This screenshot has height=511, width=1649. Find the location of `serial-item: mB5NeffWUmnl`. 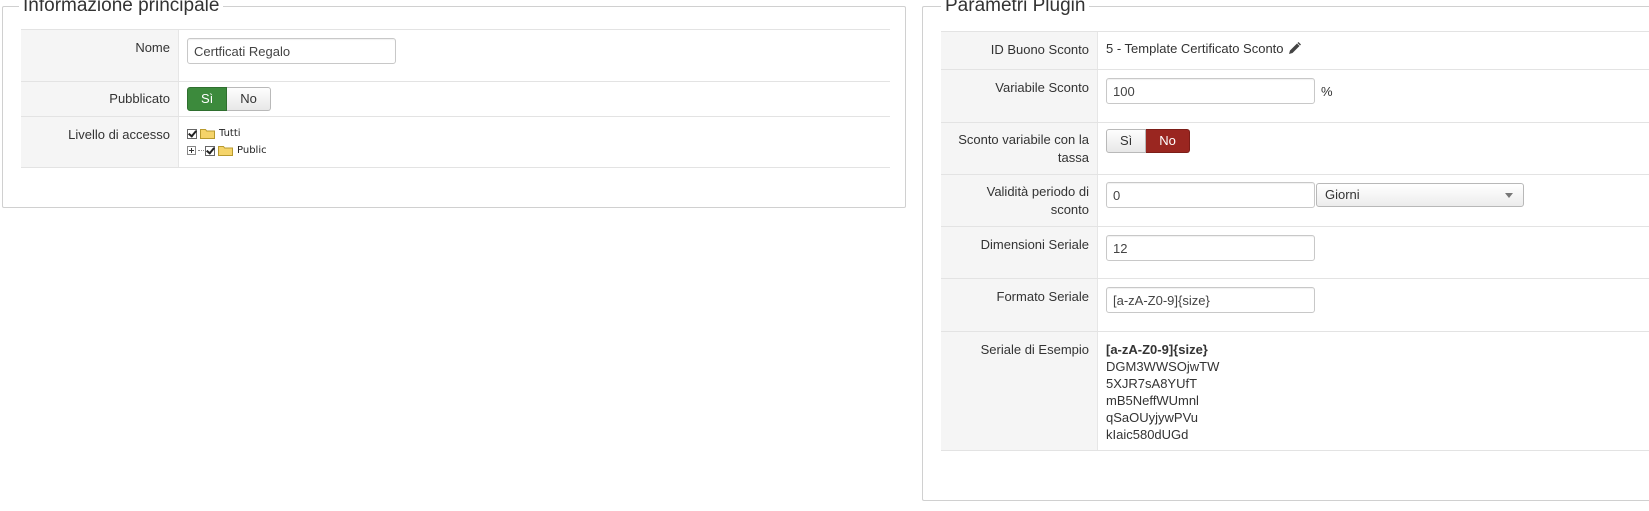

serial-item: mB5NeffWUmnl is located at coordinates (1152, 400).